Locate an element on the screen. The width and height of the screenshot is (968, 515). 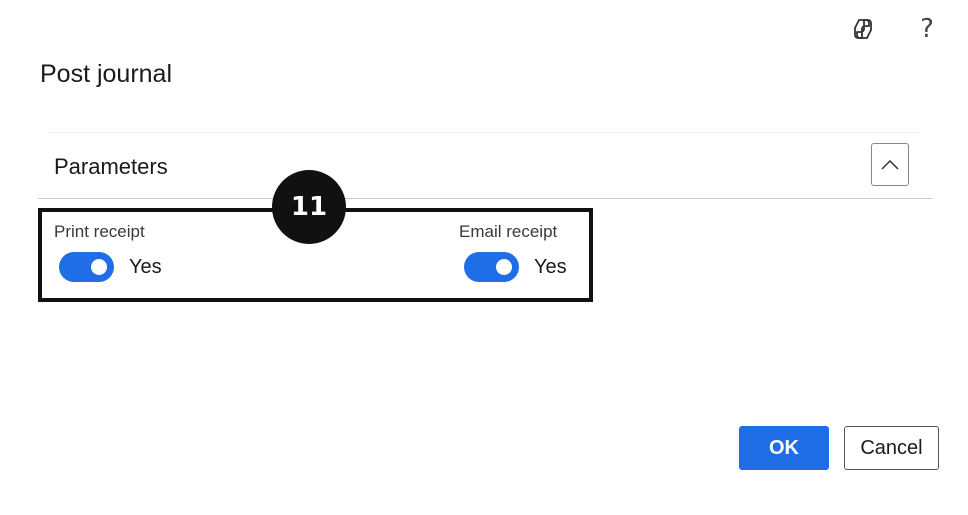
email-receipt-label: Email receipt is located at coordinates (508, 231).